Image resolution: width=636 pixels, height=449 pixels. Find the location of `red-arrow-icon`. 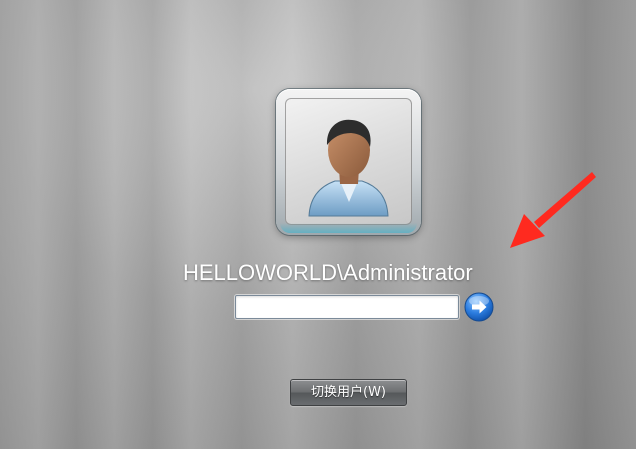

red-arrow-icon is located at coordinates (553, 210).